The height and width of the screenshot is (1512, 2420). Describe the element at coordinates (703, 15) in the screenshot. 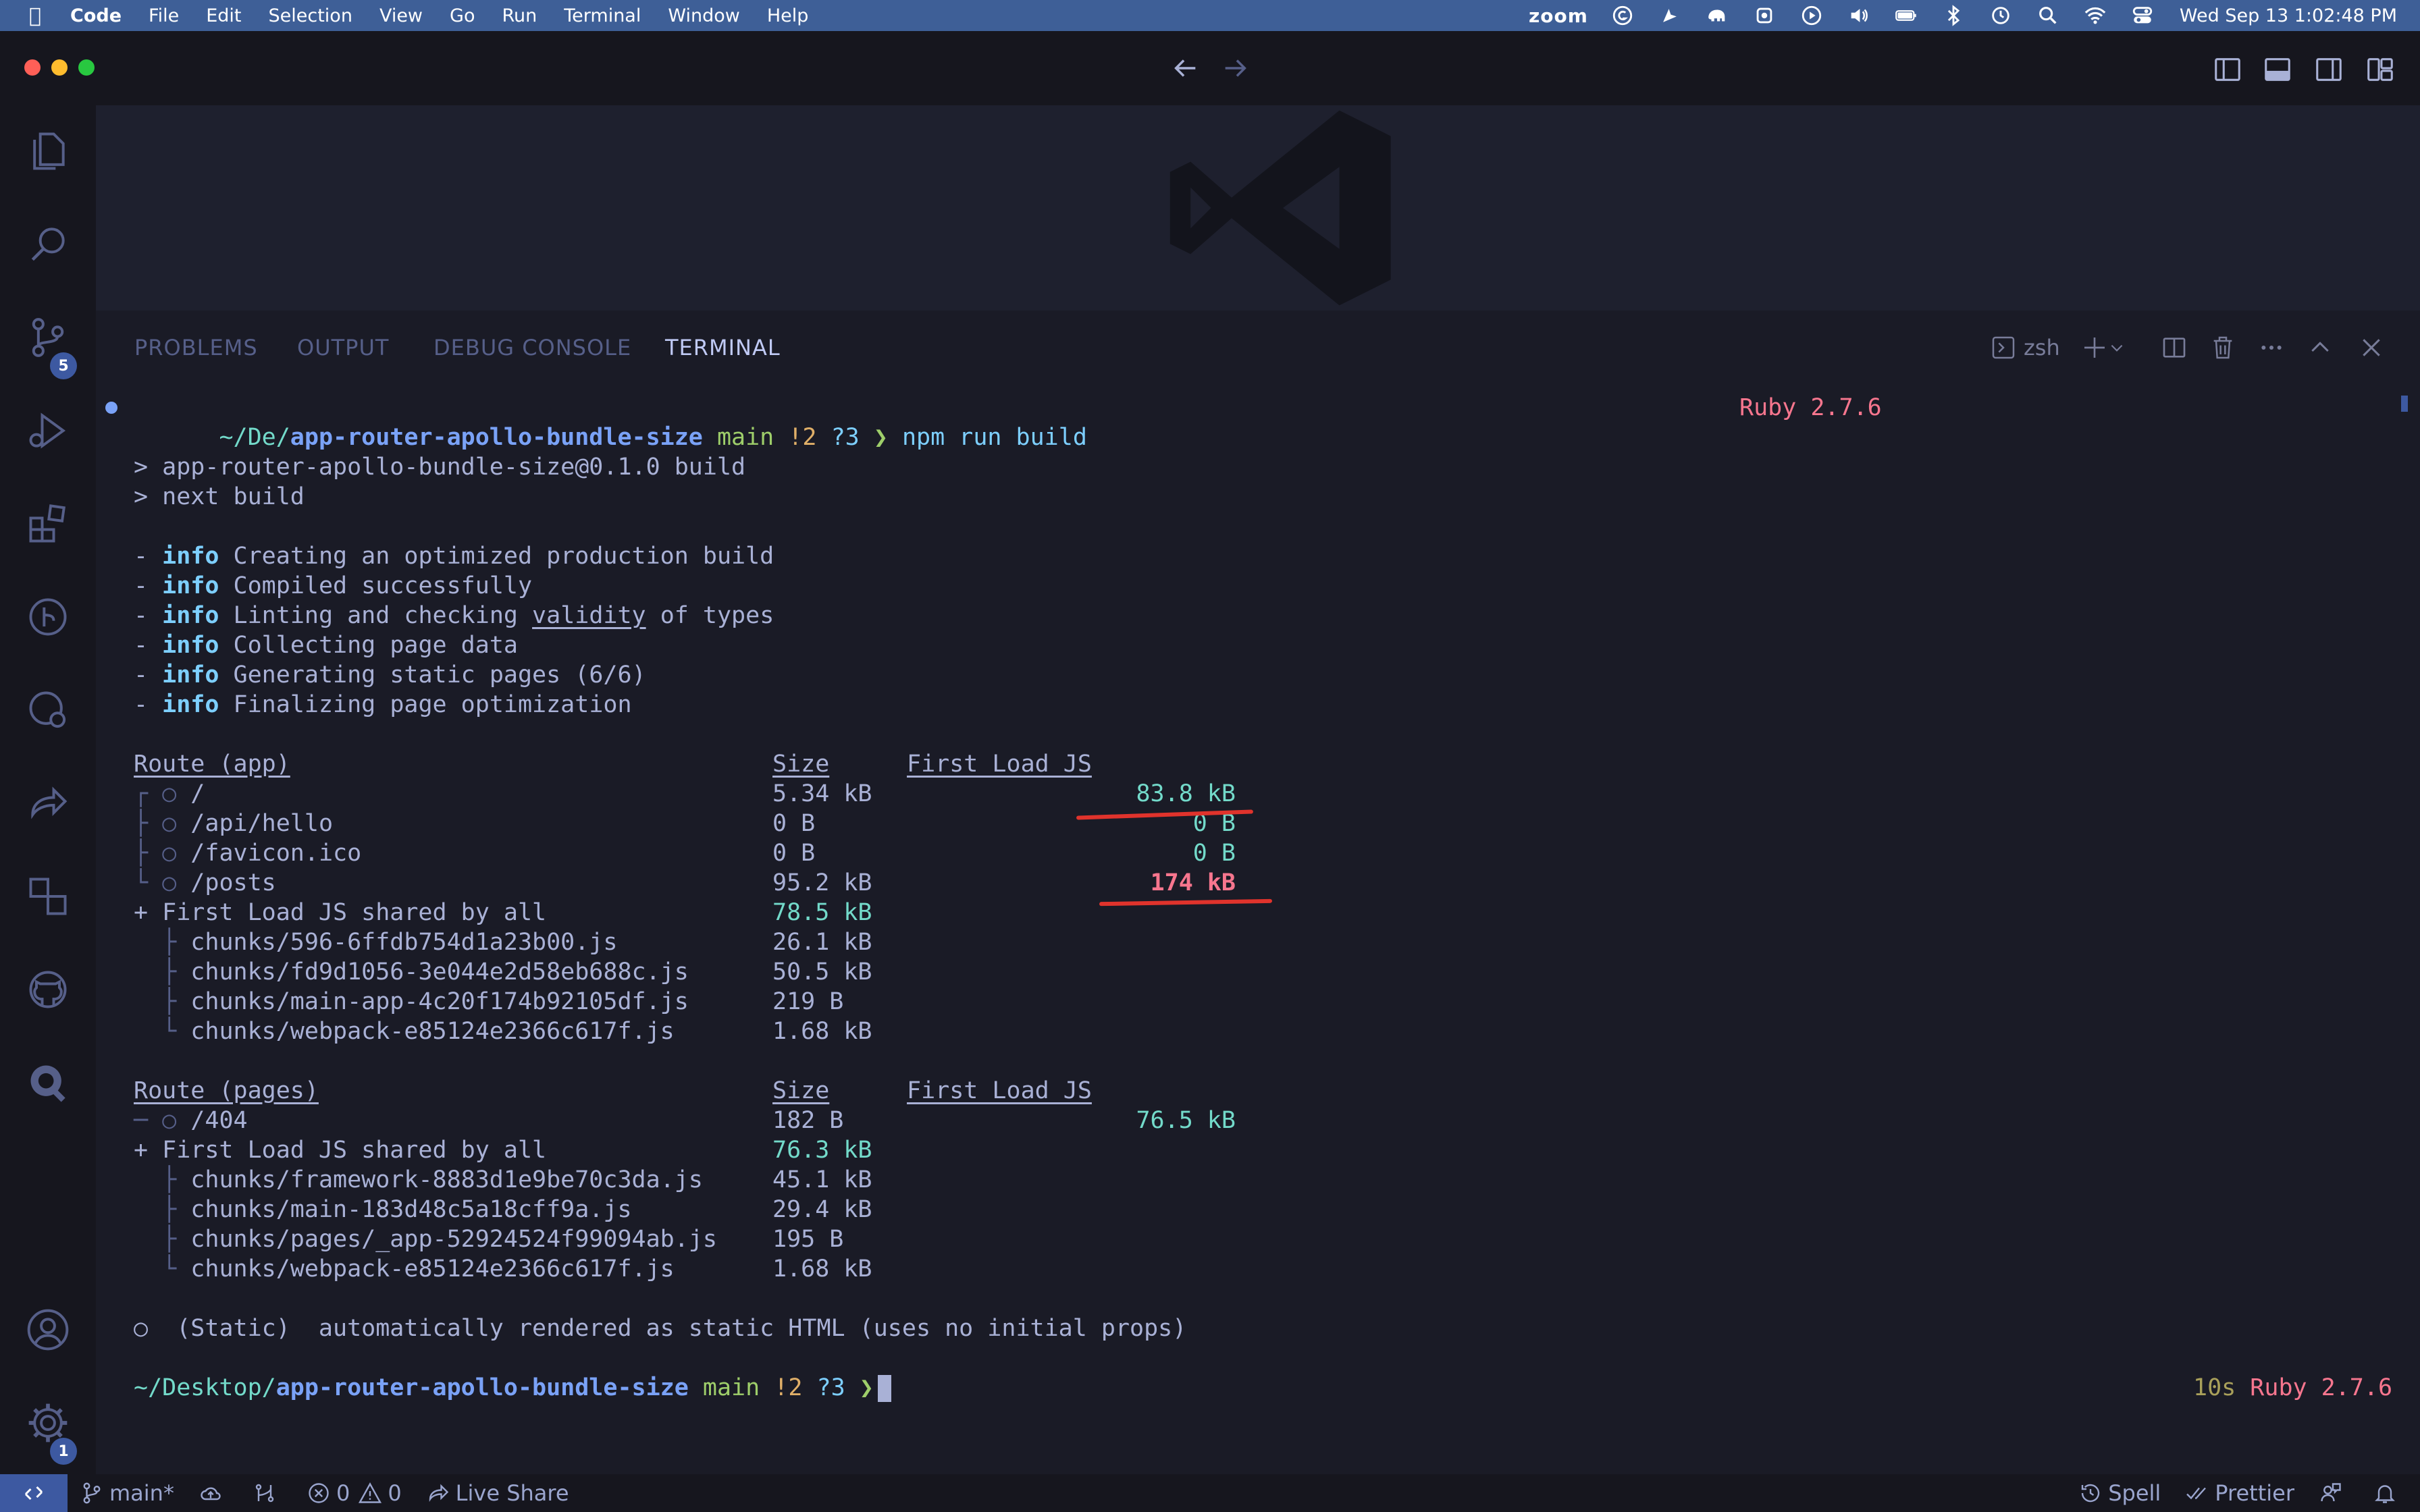

I see `menu-window: Window` at that location.